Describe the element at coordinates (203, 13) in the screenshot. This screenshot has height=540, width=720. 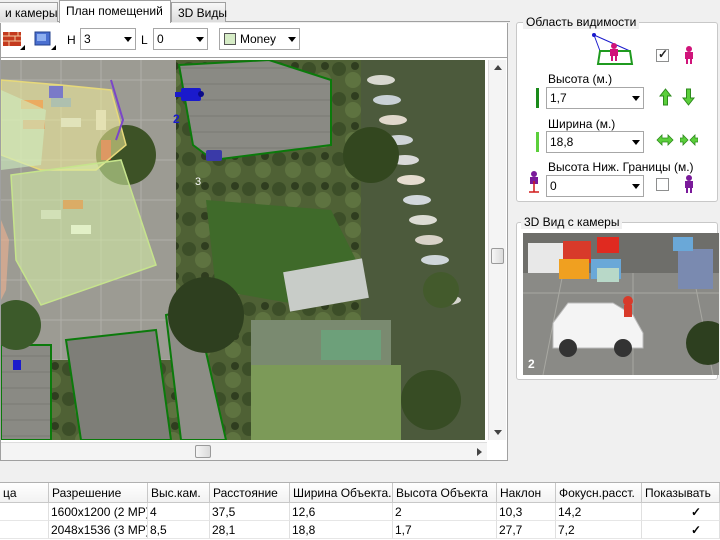
I see `tab-label: 3D Виды` at that location.